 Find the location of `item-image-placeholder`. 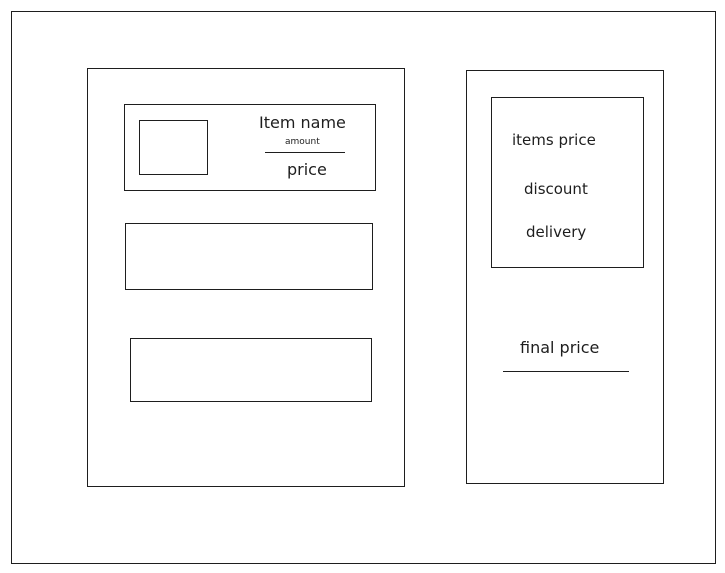

item-image-placeholder is located at coordinates (173, 147).